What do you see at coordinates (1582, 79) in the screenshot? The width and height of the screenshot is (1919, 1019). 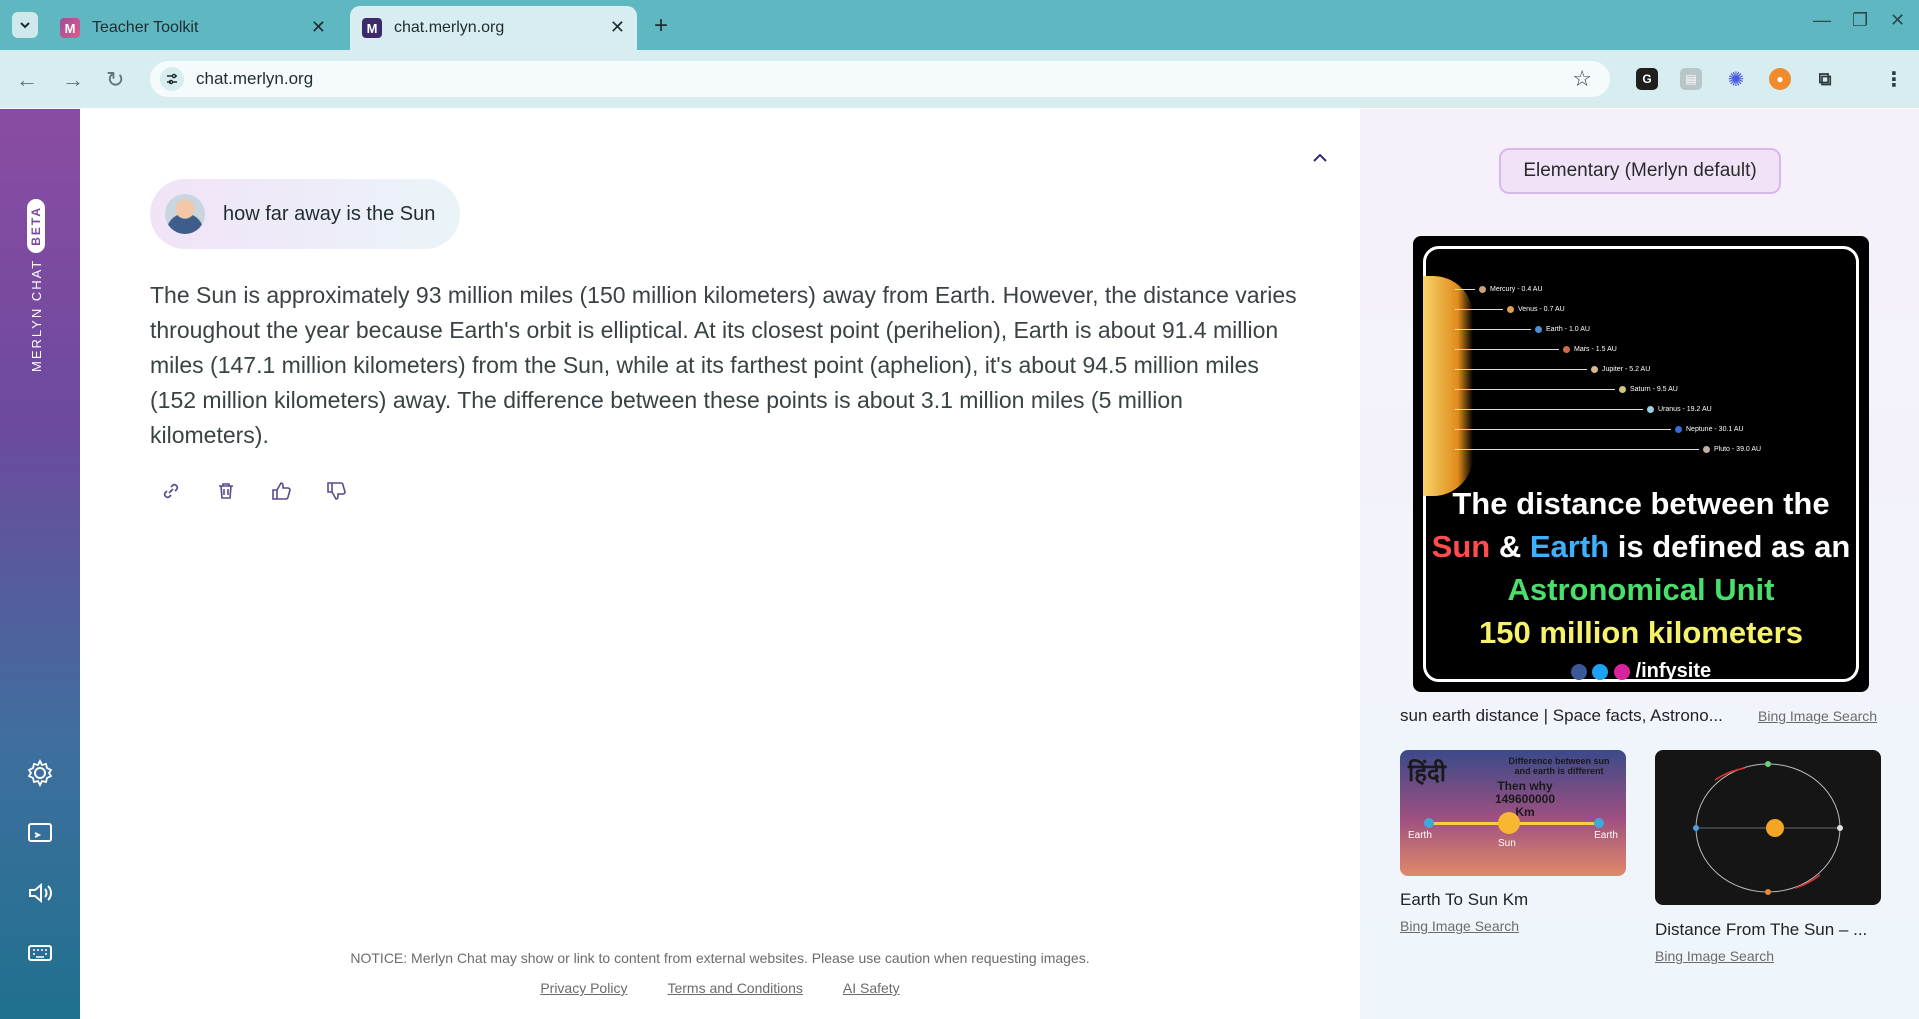 I see `bookmark-star-icon: ☆` at bounding box center [1582, 79].